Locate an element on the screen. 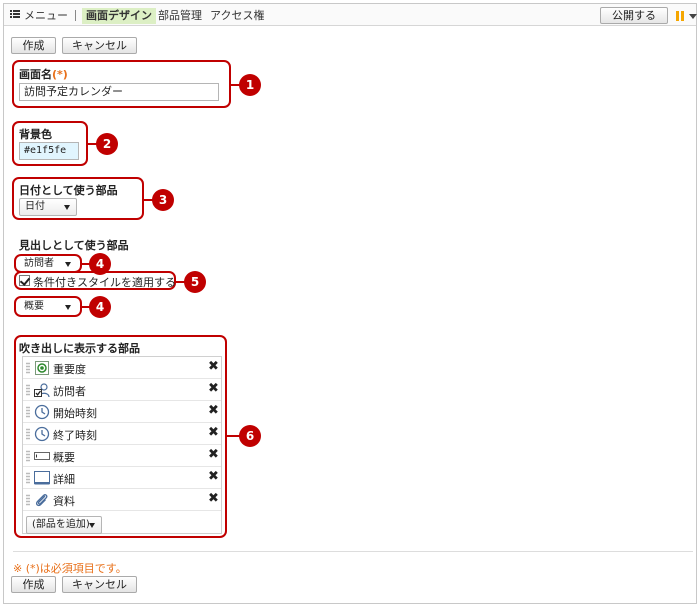 The image size is (700, 607). date-part-select: 日付 is located at coordinates (48, 207).